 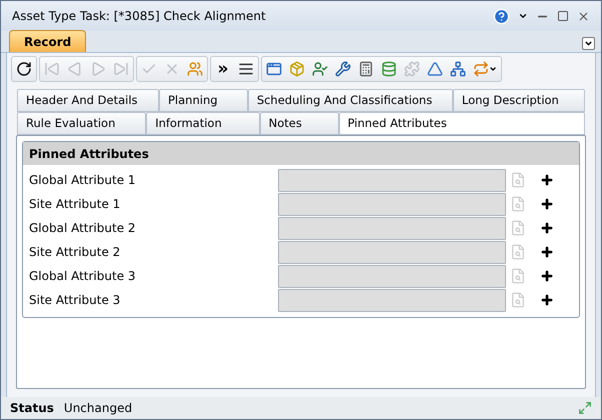 What do you see at coordinates (24, 69) in the screenshot?
I see `refresh-icon` at bounding box center [24, 69].